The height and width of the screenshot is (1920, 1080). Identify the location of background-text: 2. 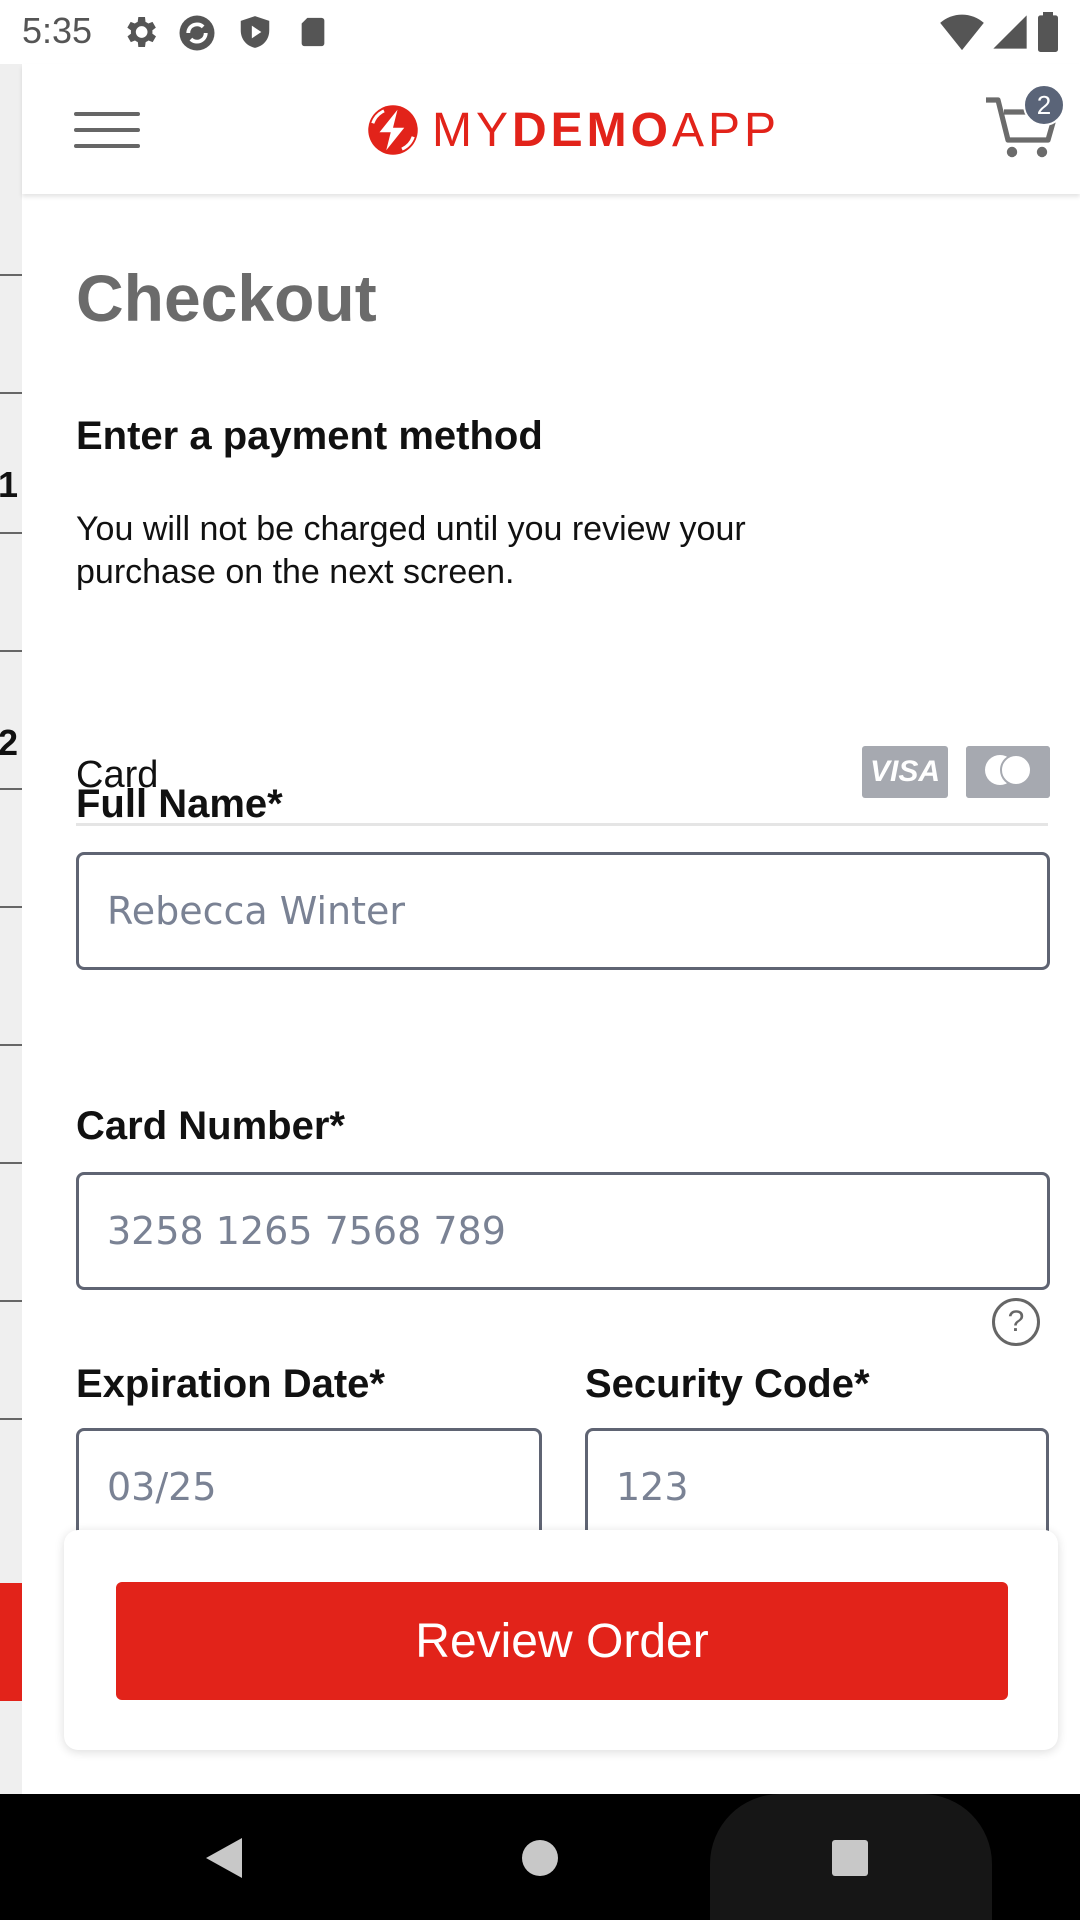
(9, 742).